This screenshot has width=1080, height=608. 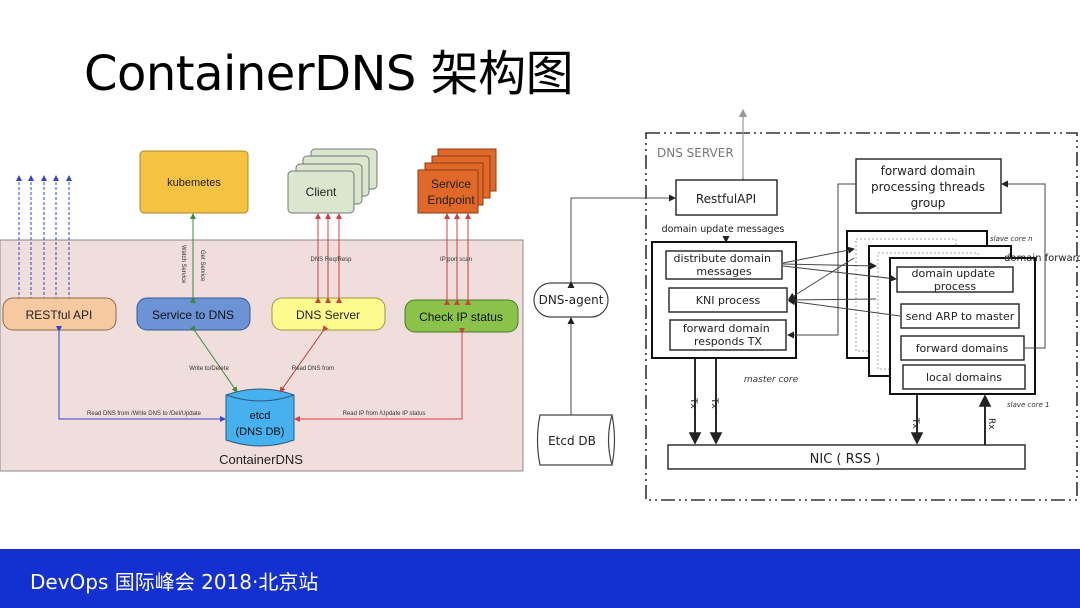 I want to click on distribute-line-1: distribute domain, so click(x=722, y=258).